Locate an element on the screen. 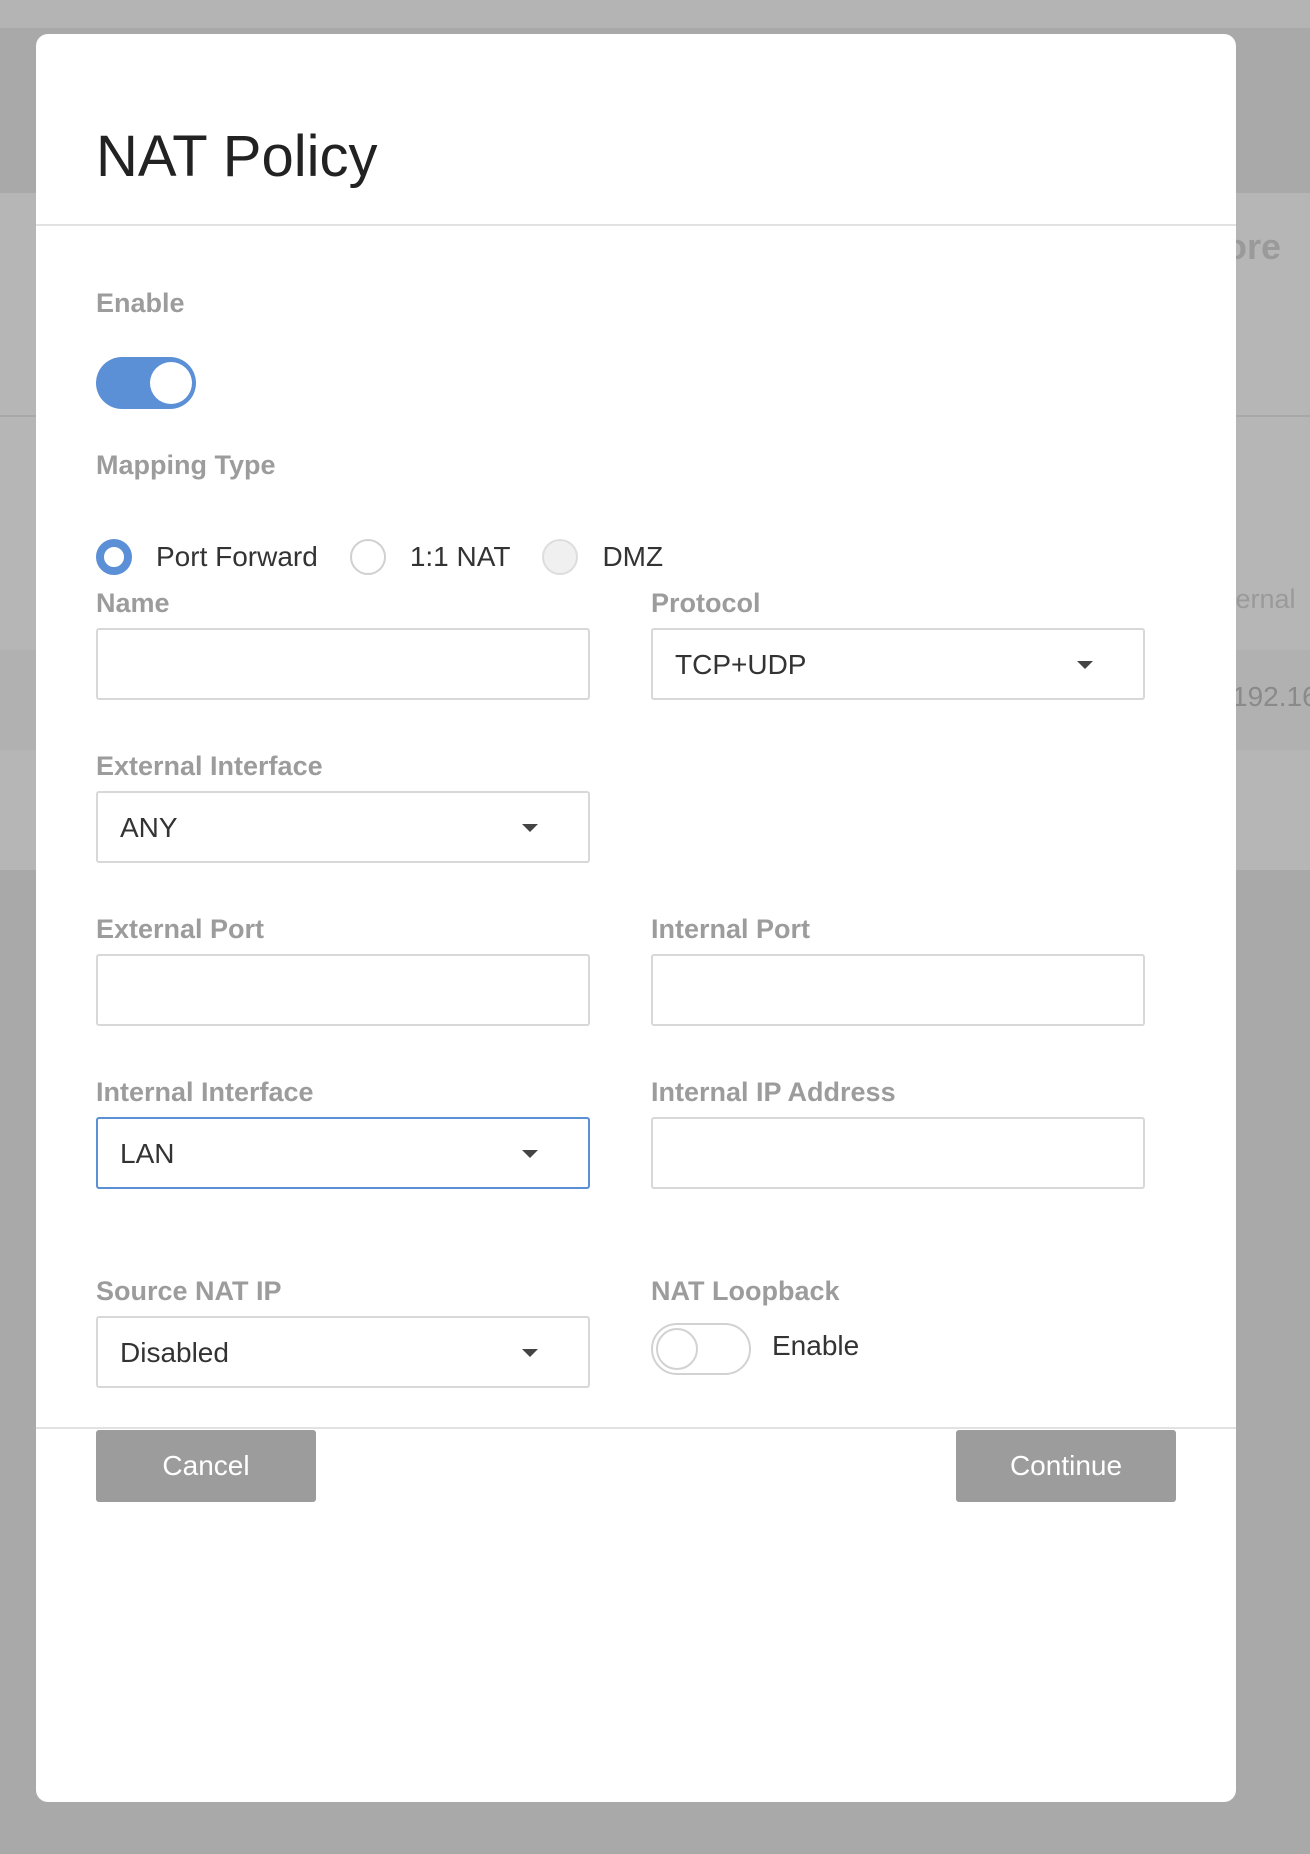 The height and width of the screenshot is (1854, 1310). protocol-label: Protocol is located at coordinates (706, 603).